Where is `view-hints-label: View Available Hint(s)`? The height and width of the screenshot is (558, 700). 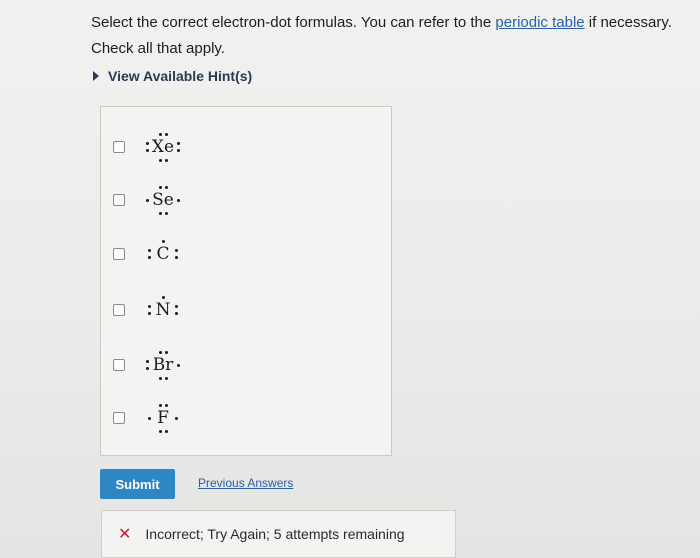 view-hints-label: View Available Hint(s) is located at coordinates (180, 76).